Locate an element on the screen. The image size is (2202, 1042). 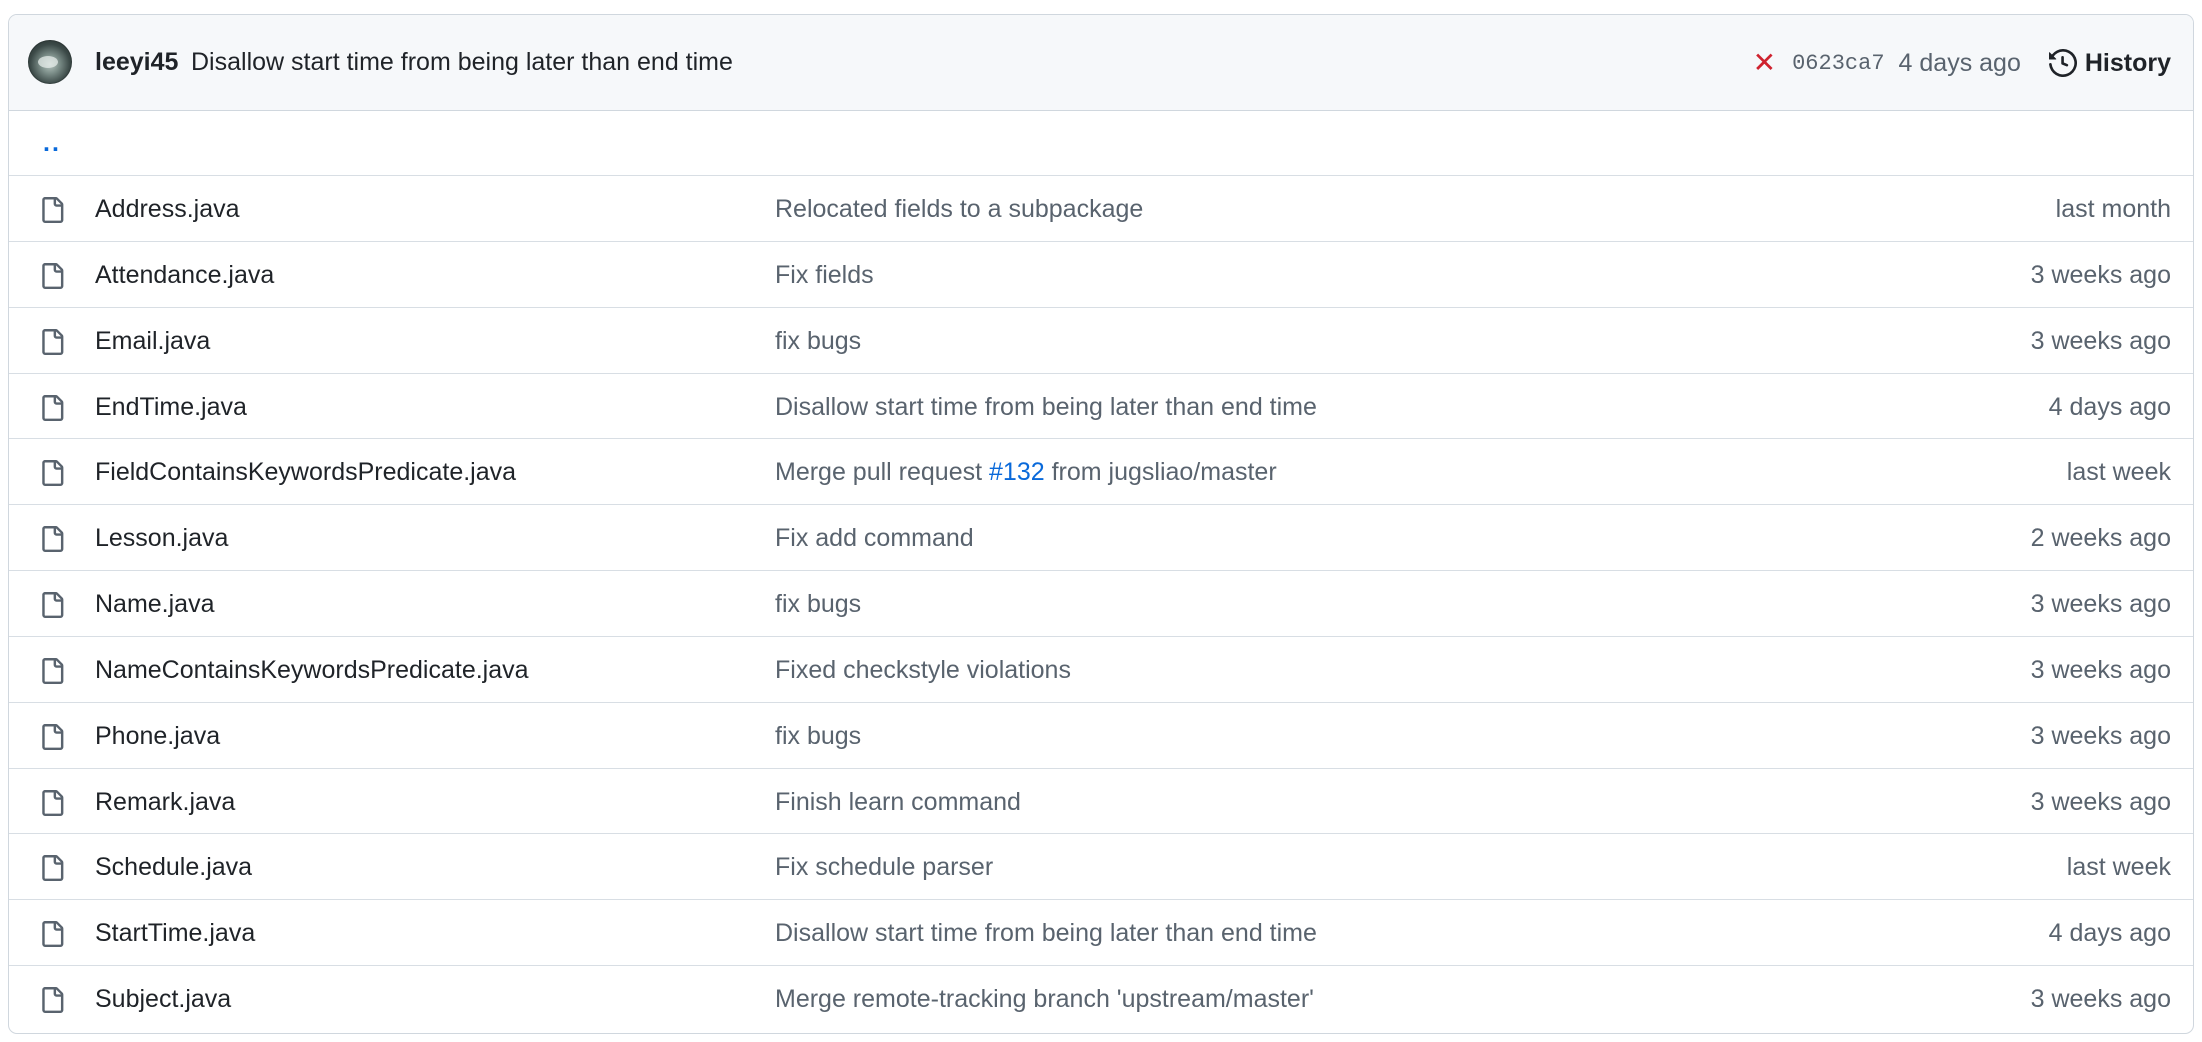
file-name-link: Phone.java is located at coordinates (157, 736).